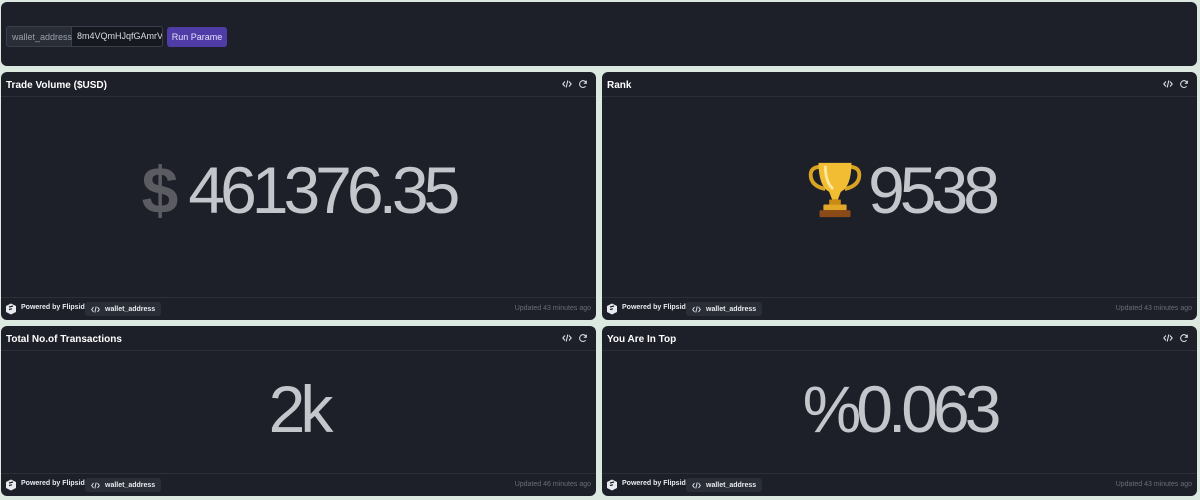  Describe the element at coordinates (56, 85) in the screenshot. I see `panel-title: Trade Volume ($USD)` at that location.